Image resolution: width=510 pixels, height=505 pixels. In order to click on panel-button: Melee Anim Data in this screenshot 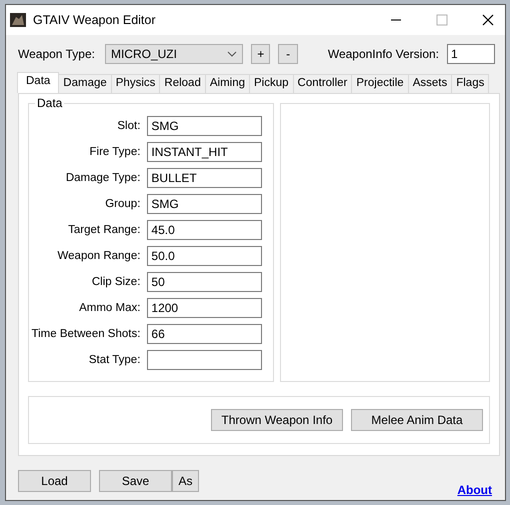, I will do `click(417, 420)`.